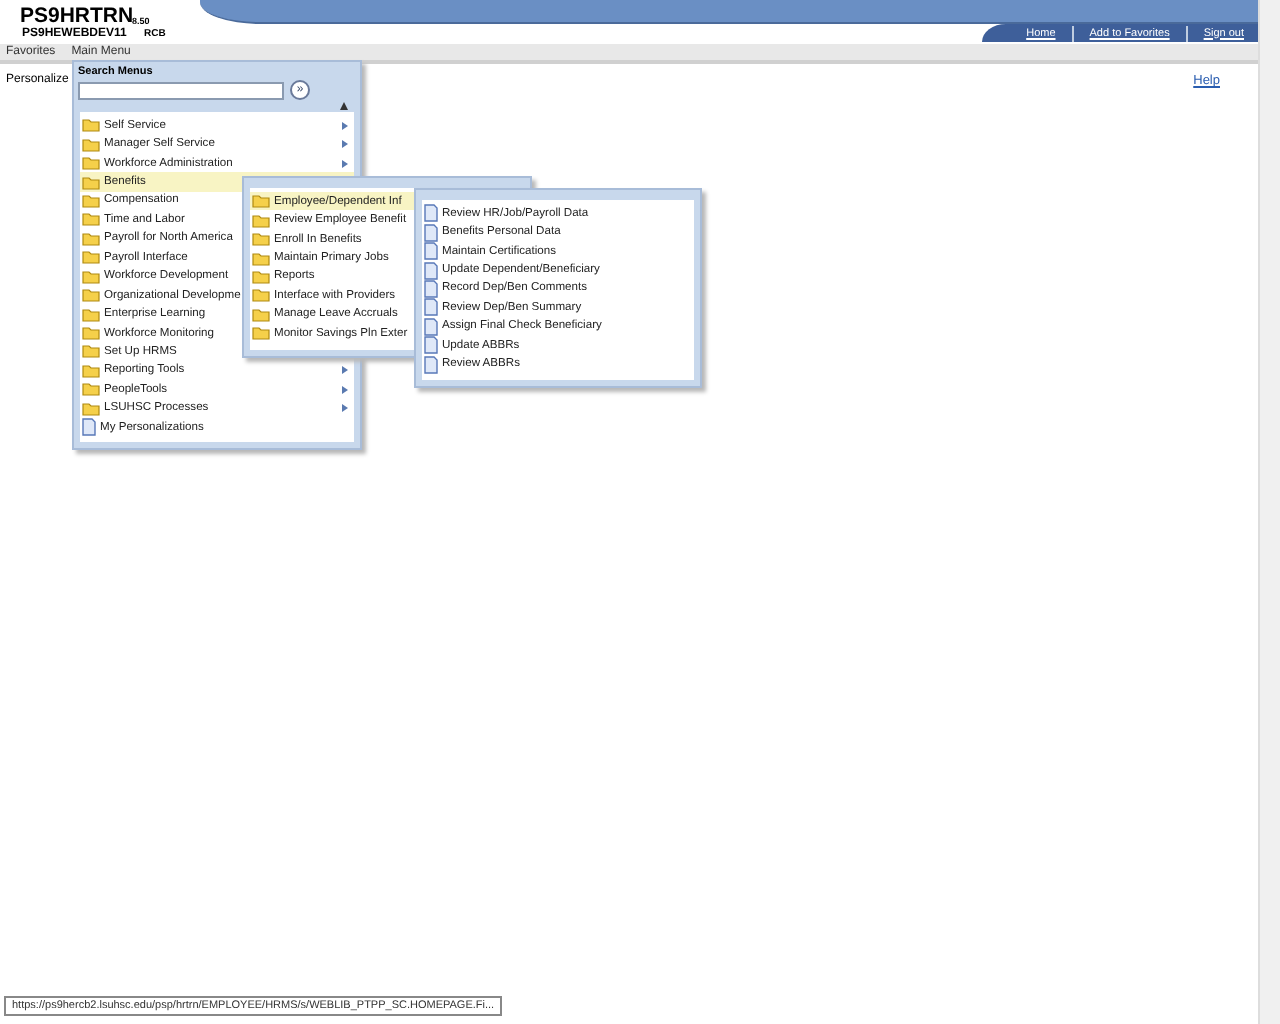 This screenshot has width=1280, height=1024. I want to click on scrollbar, so click(1269, 512).